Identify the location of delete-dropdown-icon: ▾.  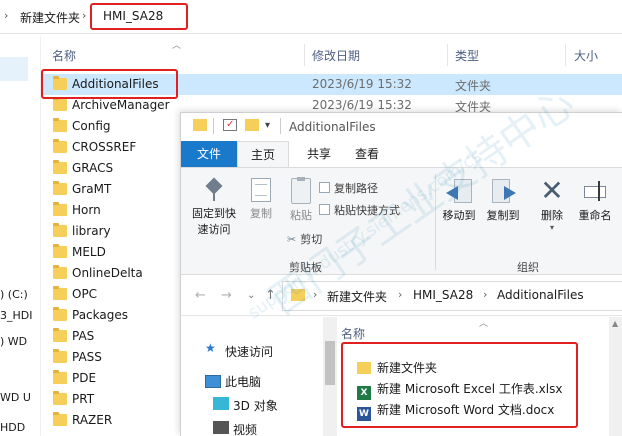
(552, 227).